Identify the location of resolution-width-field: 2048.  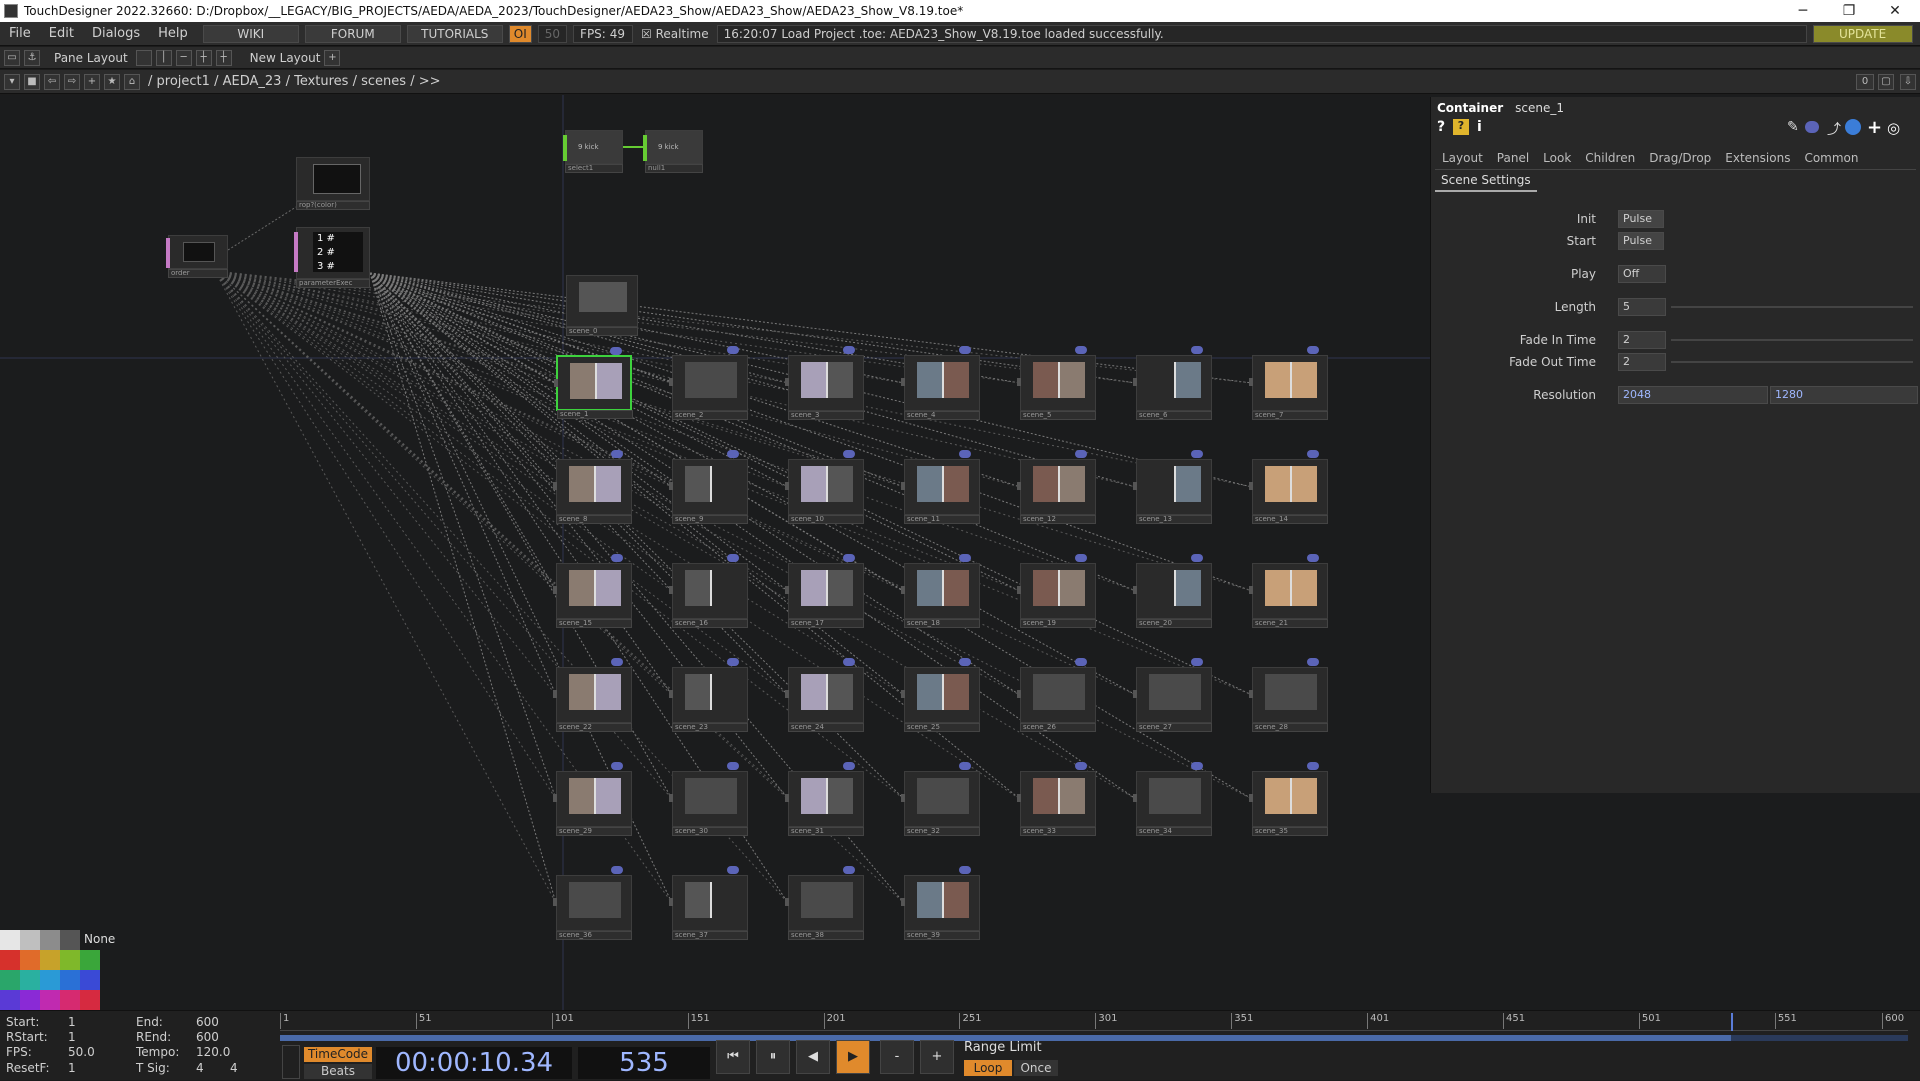
(1693, 395).